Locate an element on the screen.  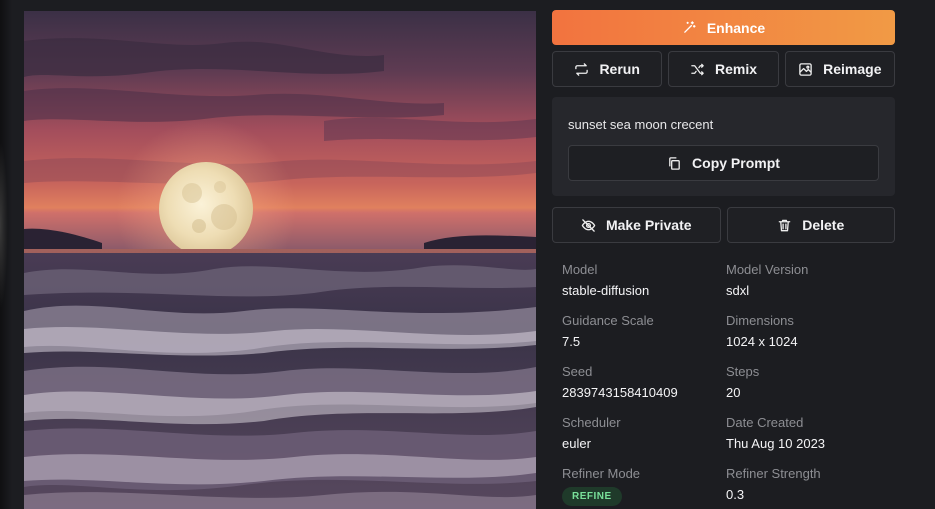
prompt-card: sunset sea moon crecent Copy Prompt is located at coordinates (723, 146).